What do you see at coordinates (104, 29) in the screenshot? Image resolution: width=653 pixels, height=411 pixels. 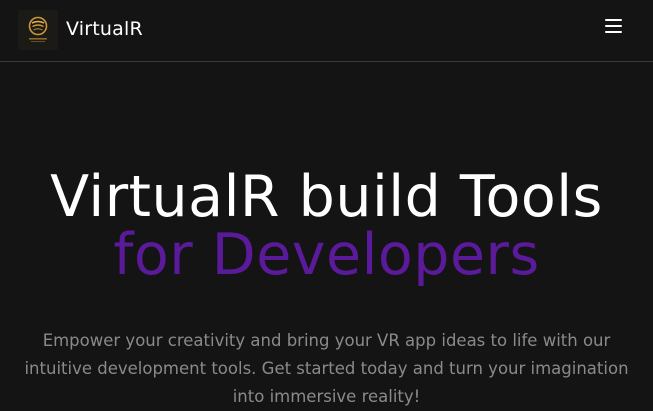 I see `brand-name: VirtualR` at bounding box center [104, 29].